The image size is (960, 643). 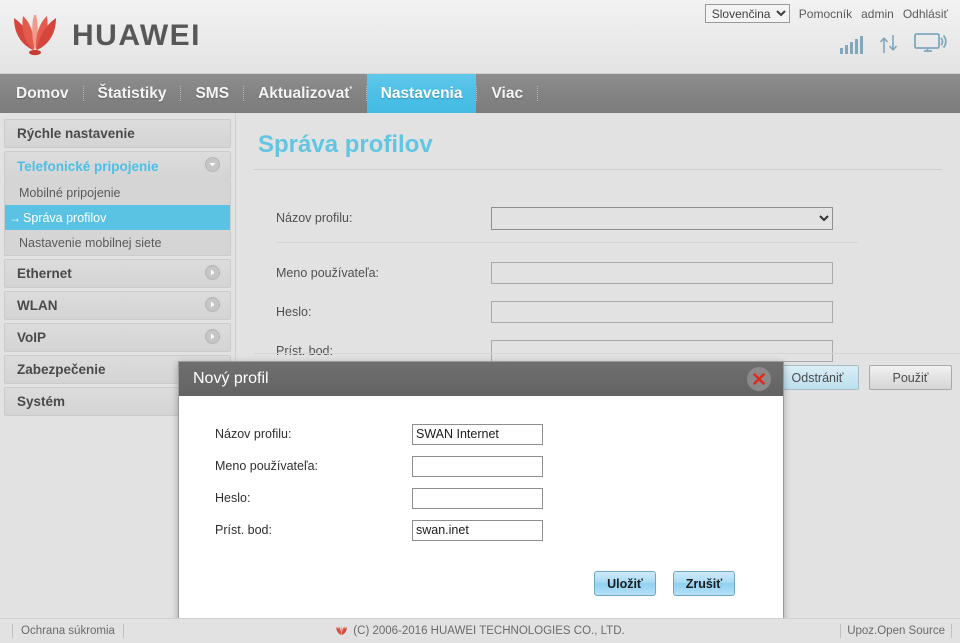 I want to click on actions-divider, so click(x=607, y=353).